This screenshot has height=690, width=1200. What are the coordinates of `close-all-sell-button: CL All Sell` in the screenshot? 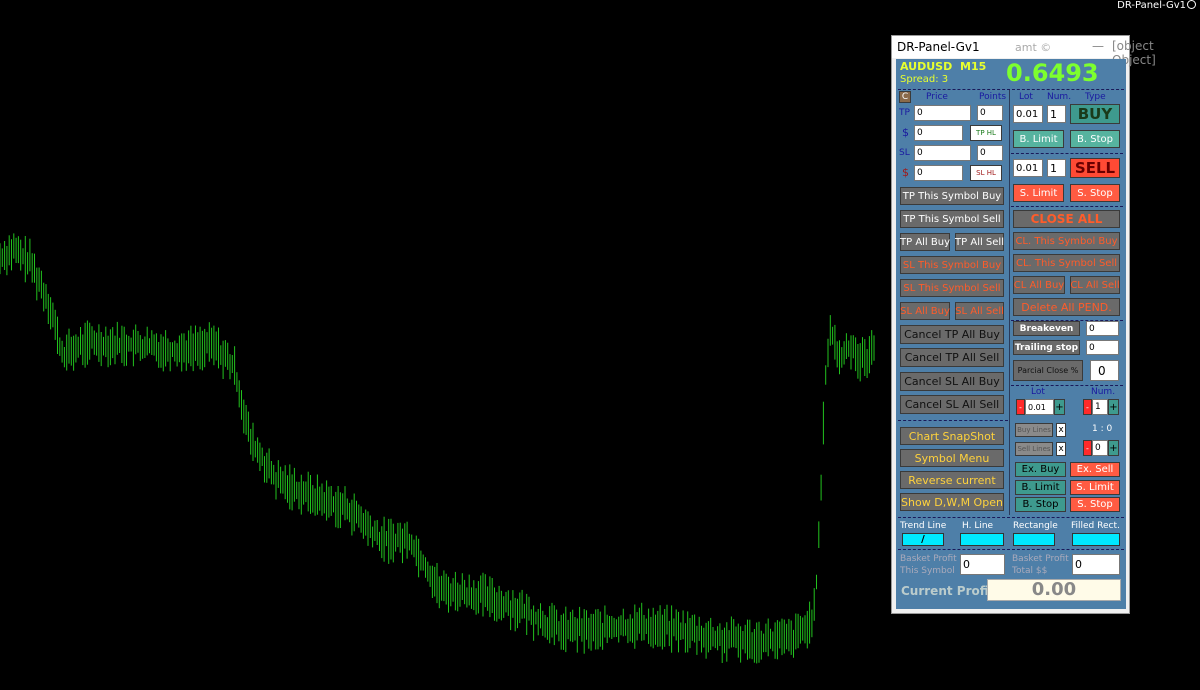 It's located at (1095, 285).